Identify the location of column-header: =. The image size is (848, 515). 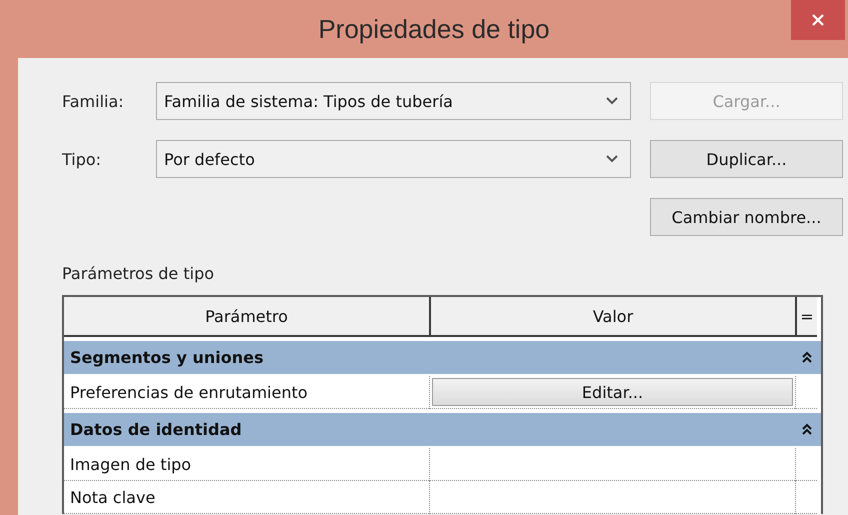
(806, 317).